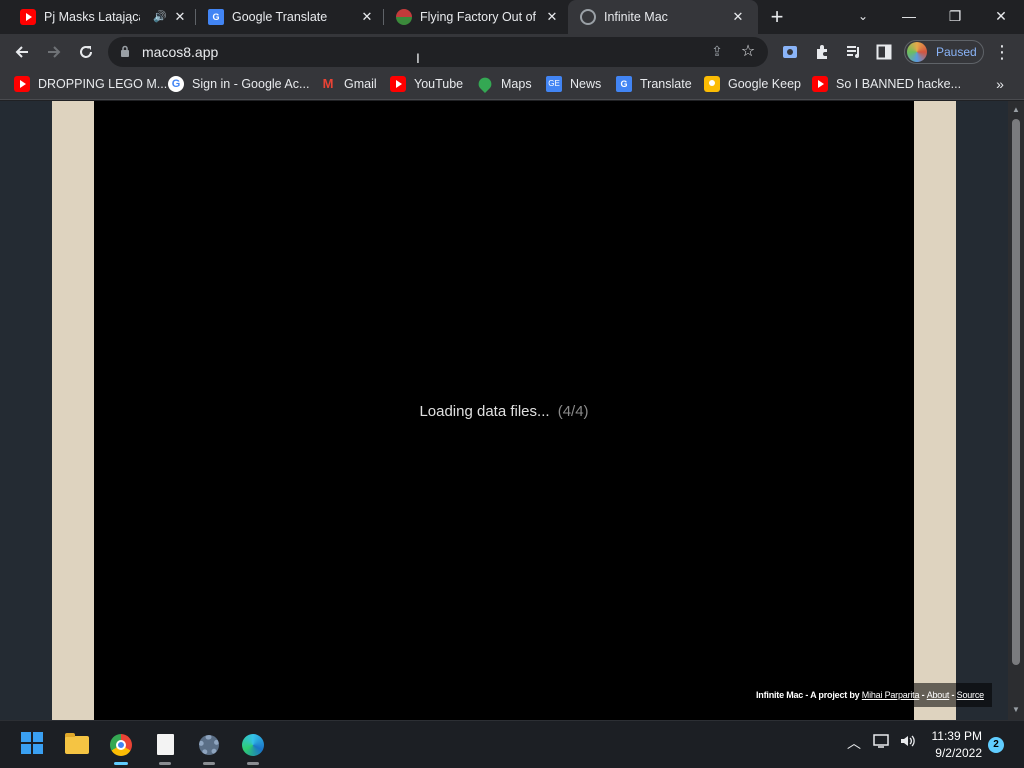  Describe the element at coordinates (777, 17) in the screenshot. I see `new-tab-button: +` at that location.